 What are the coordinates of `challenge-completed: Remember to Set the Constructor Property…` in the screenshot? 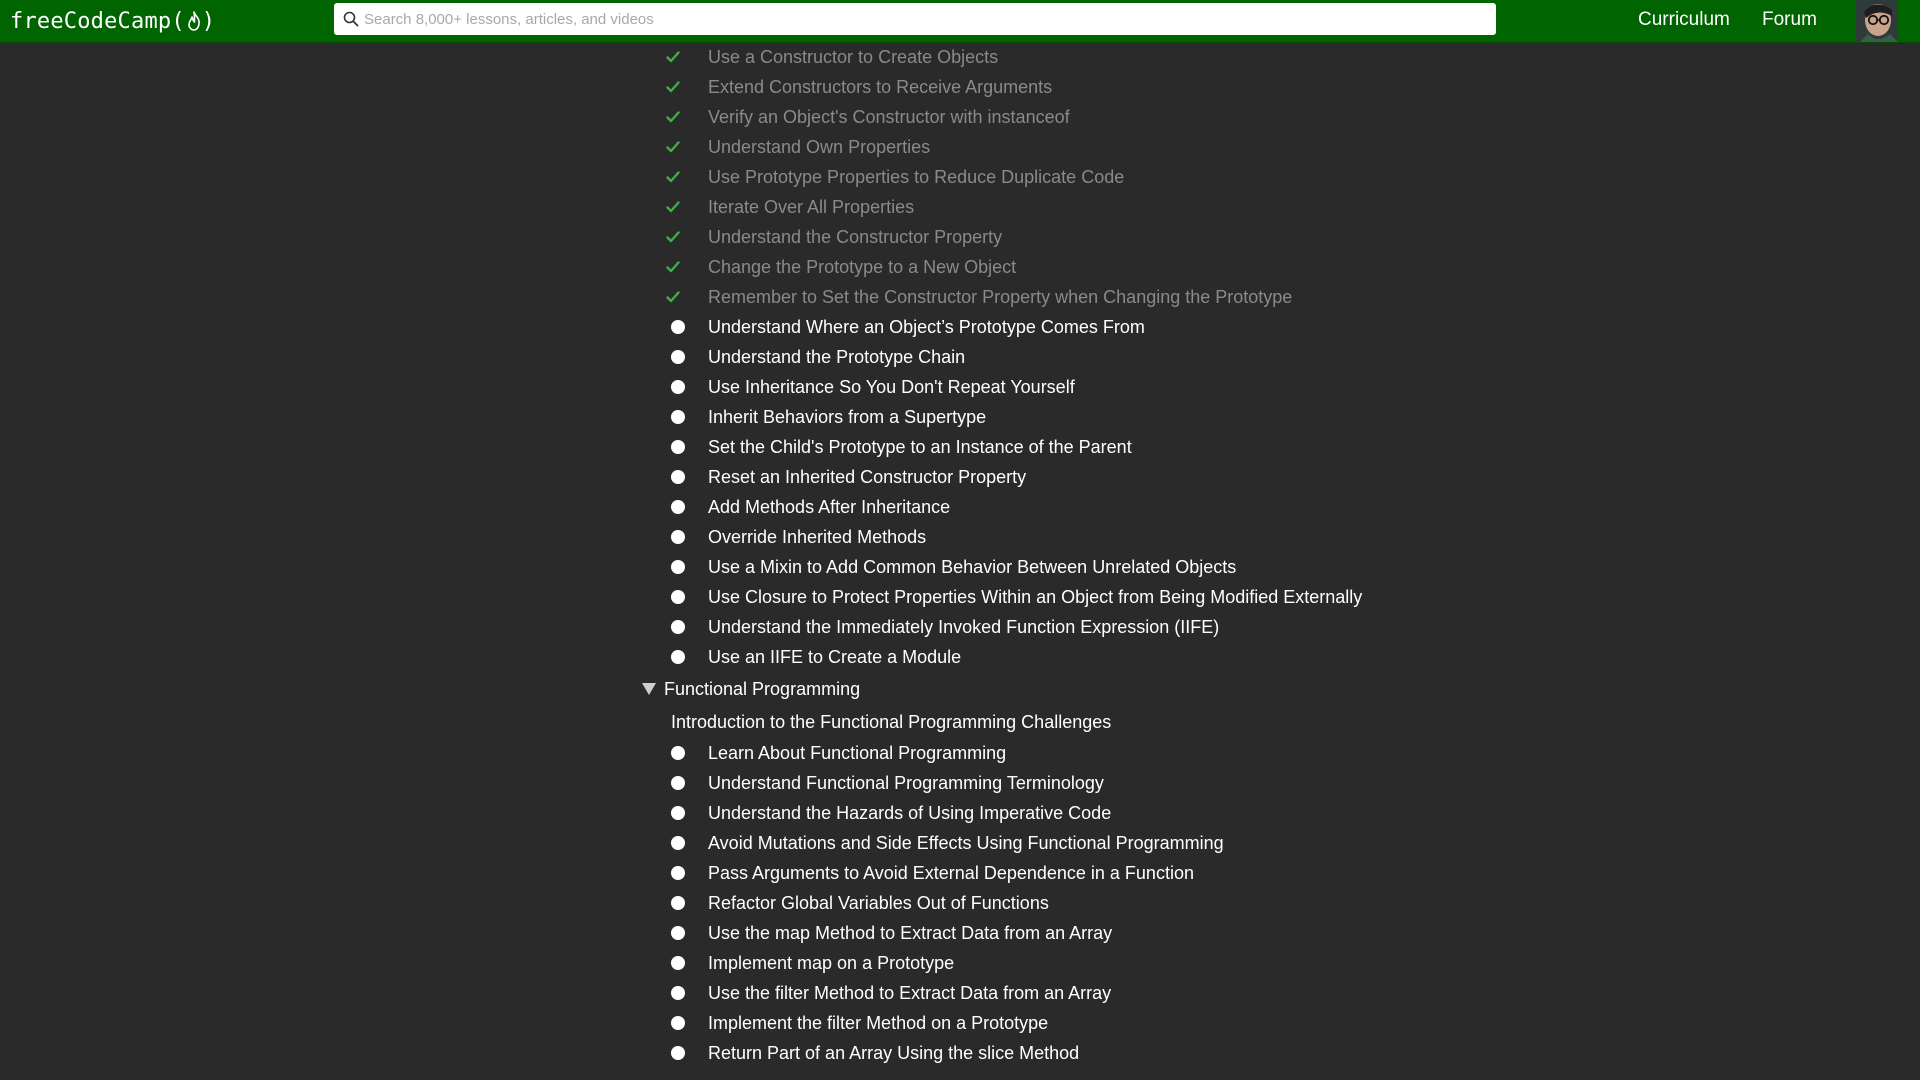 It's located at (979, 297).